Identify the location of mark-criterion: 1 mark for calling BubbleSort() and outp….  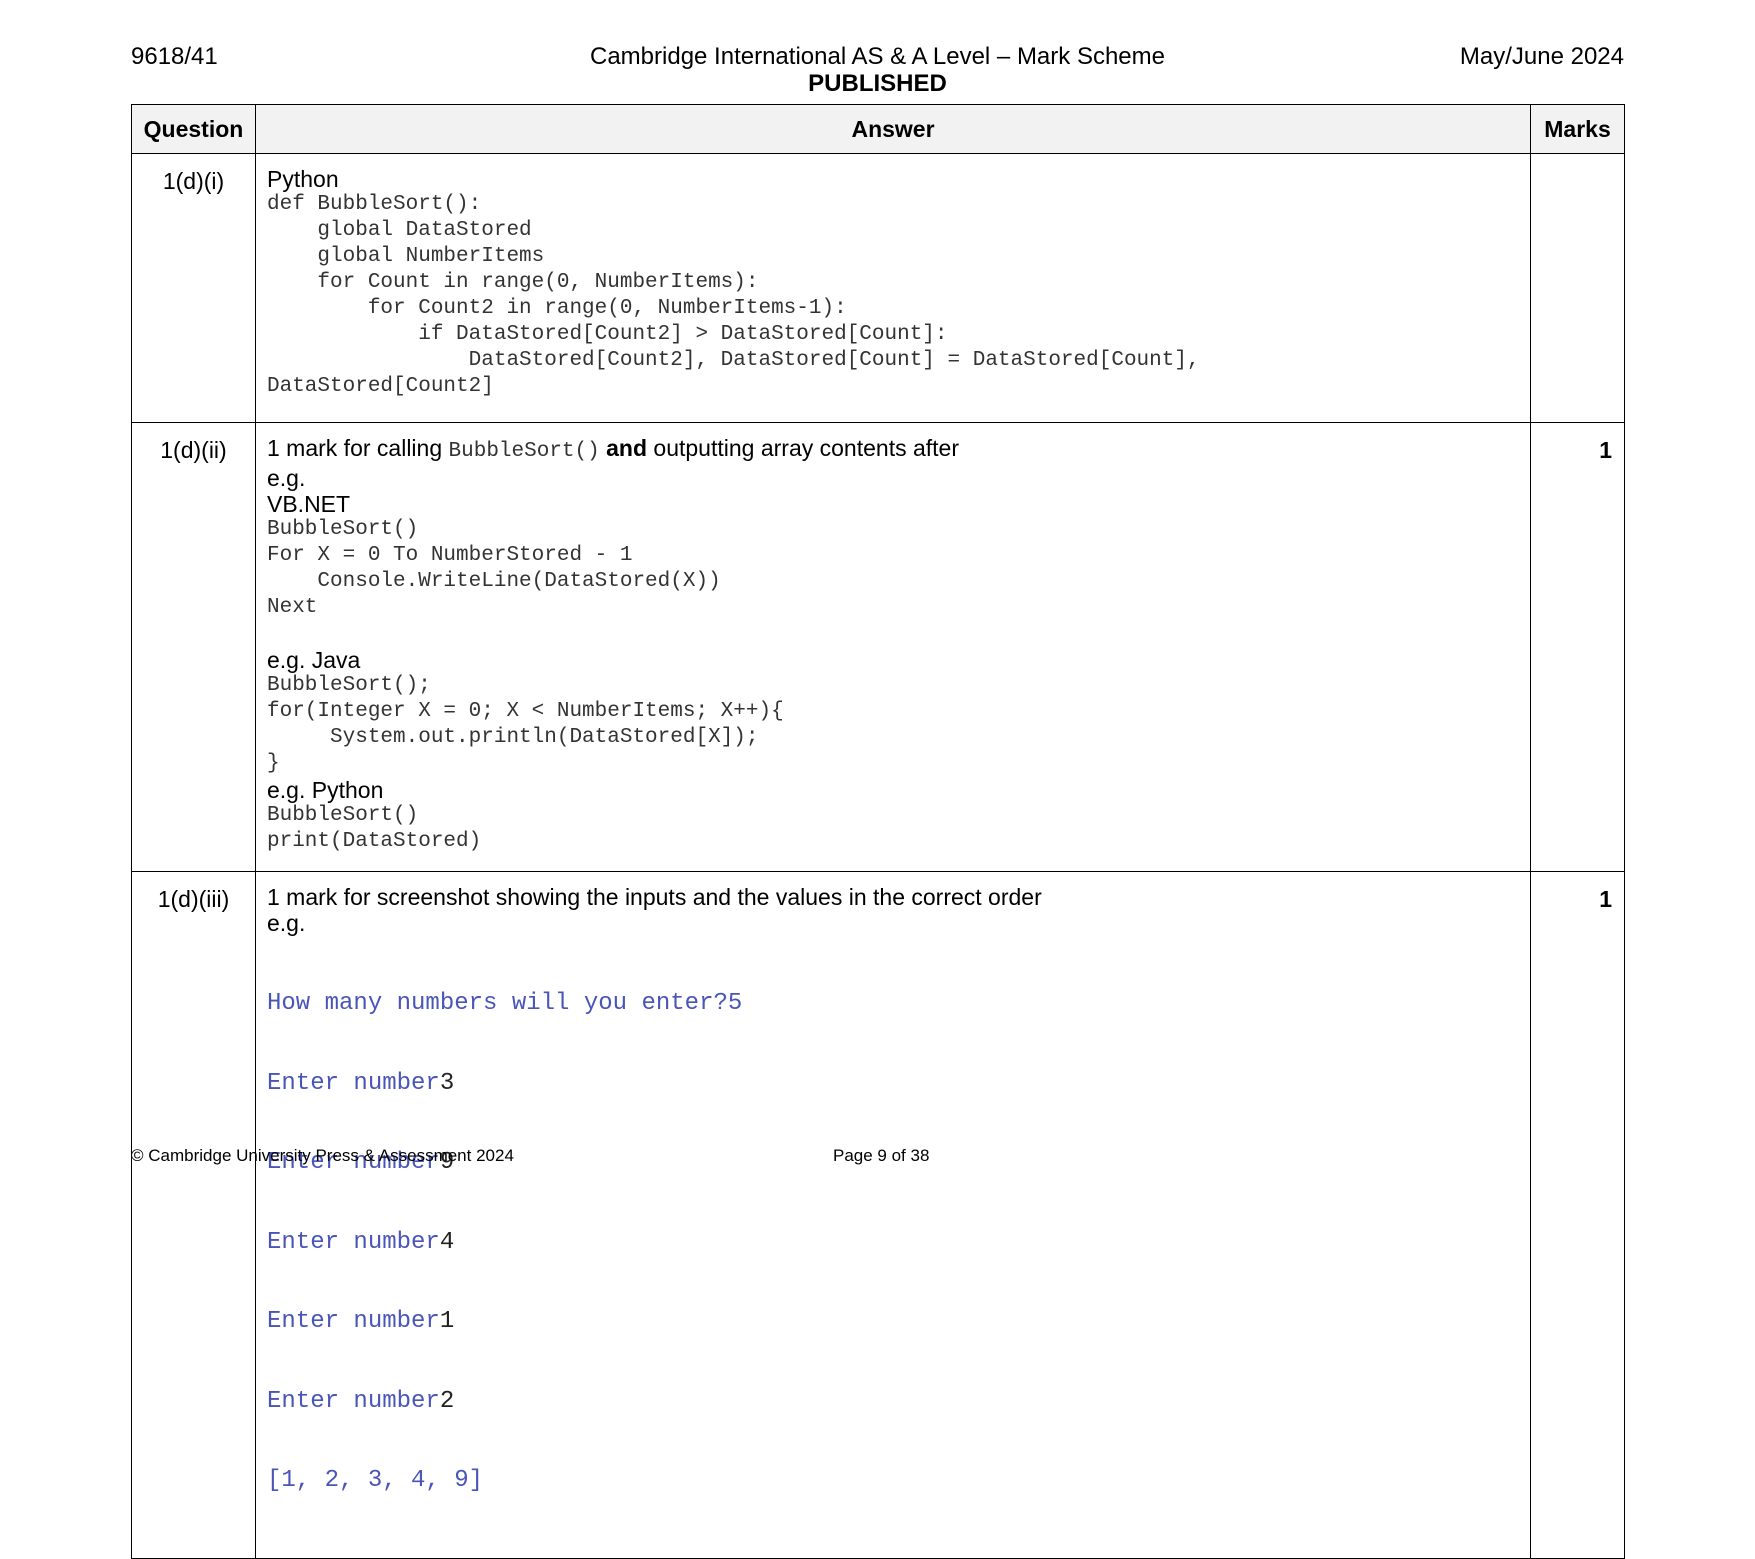
(893, 450).